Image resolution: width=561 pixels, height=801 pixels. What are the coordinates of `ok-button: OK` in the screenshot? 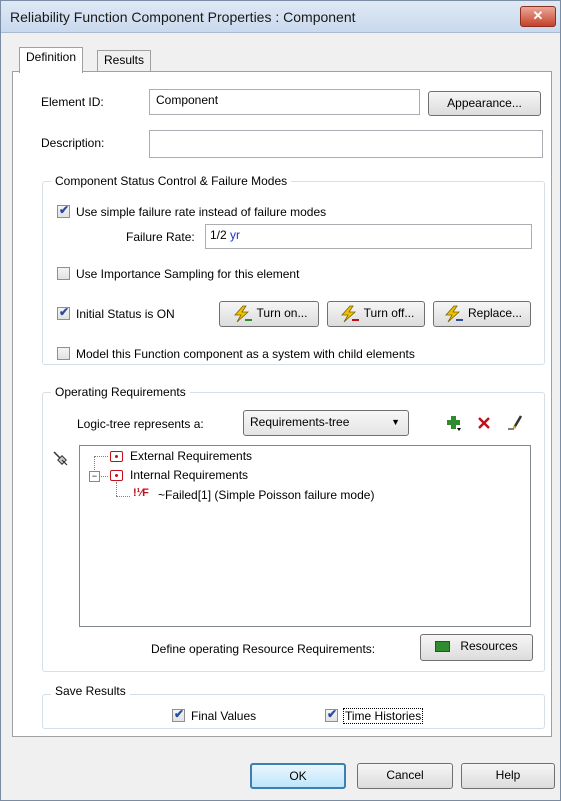 It's located at (298, 776).